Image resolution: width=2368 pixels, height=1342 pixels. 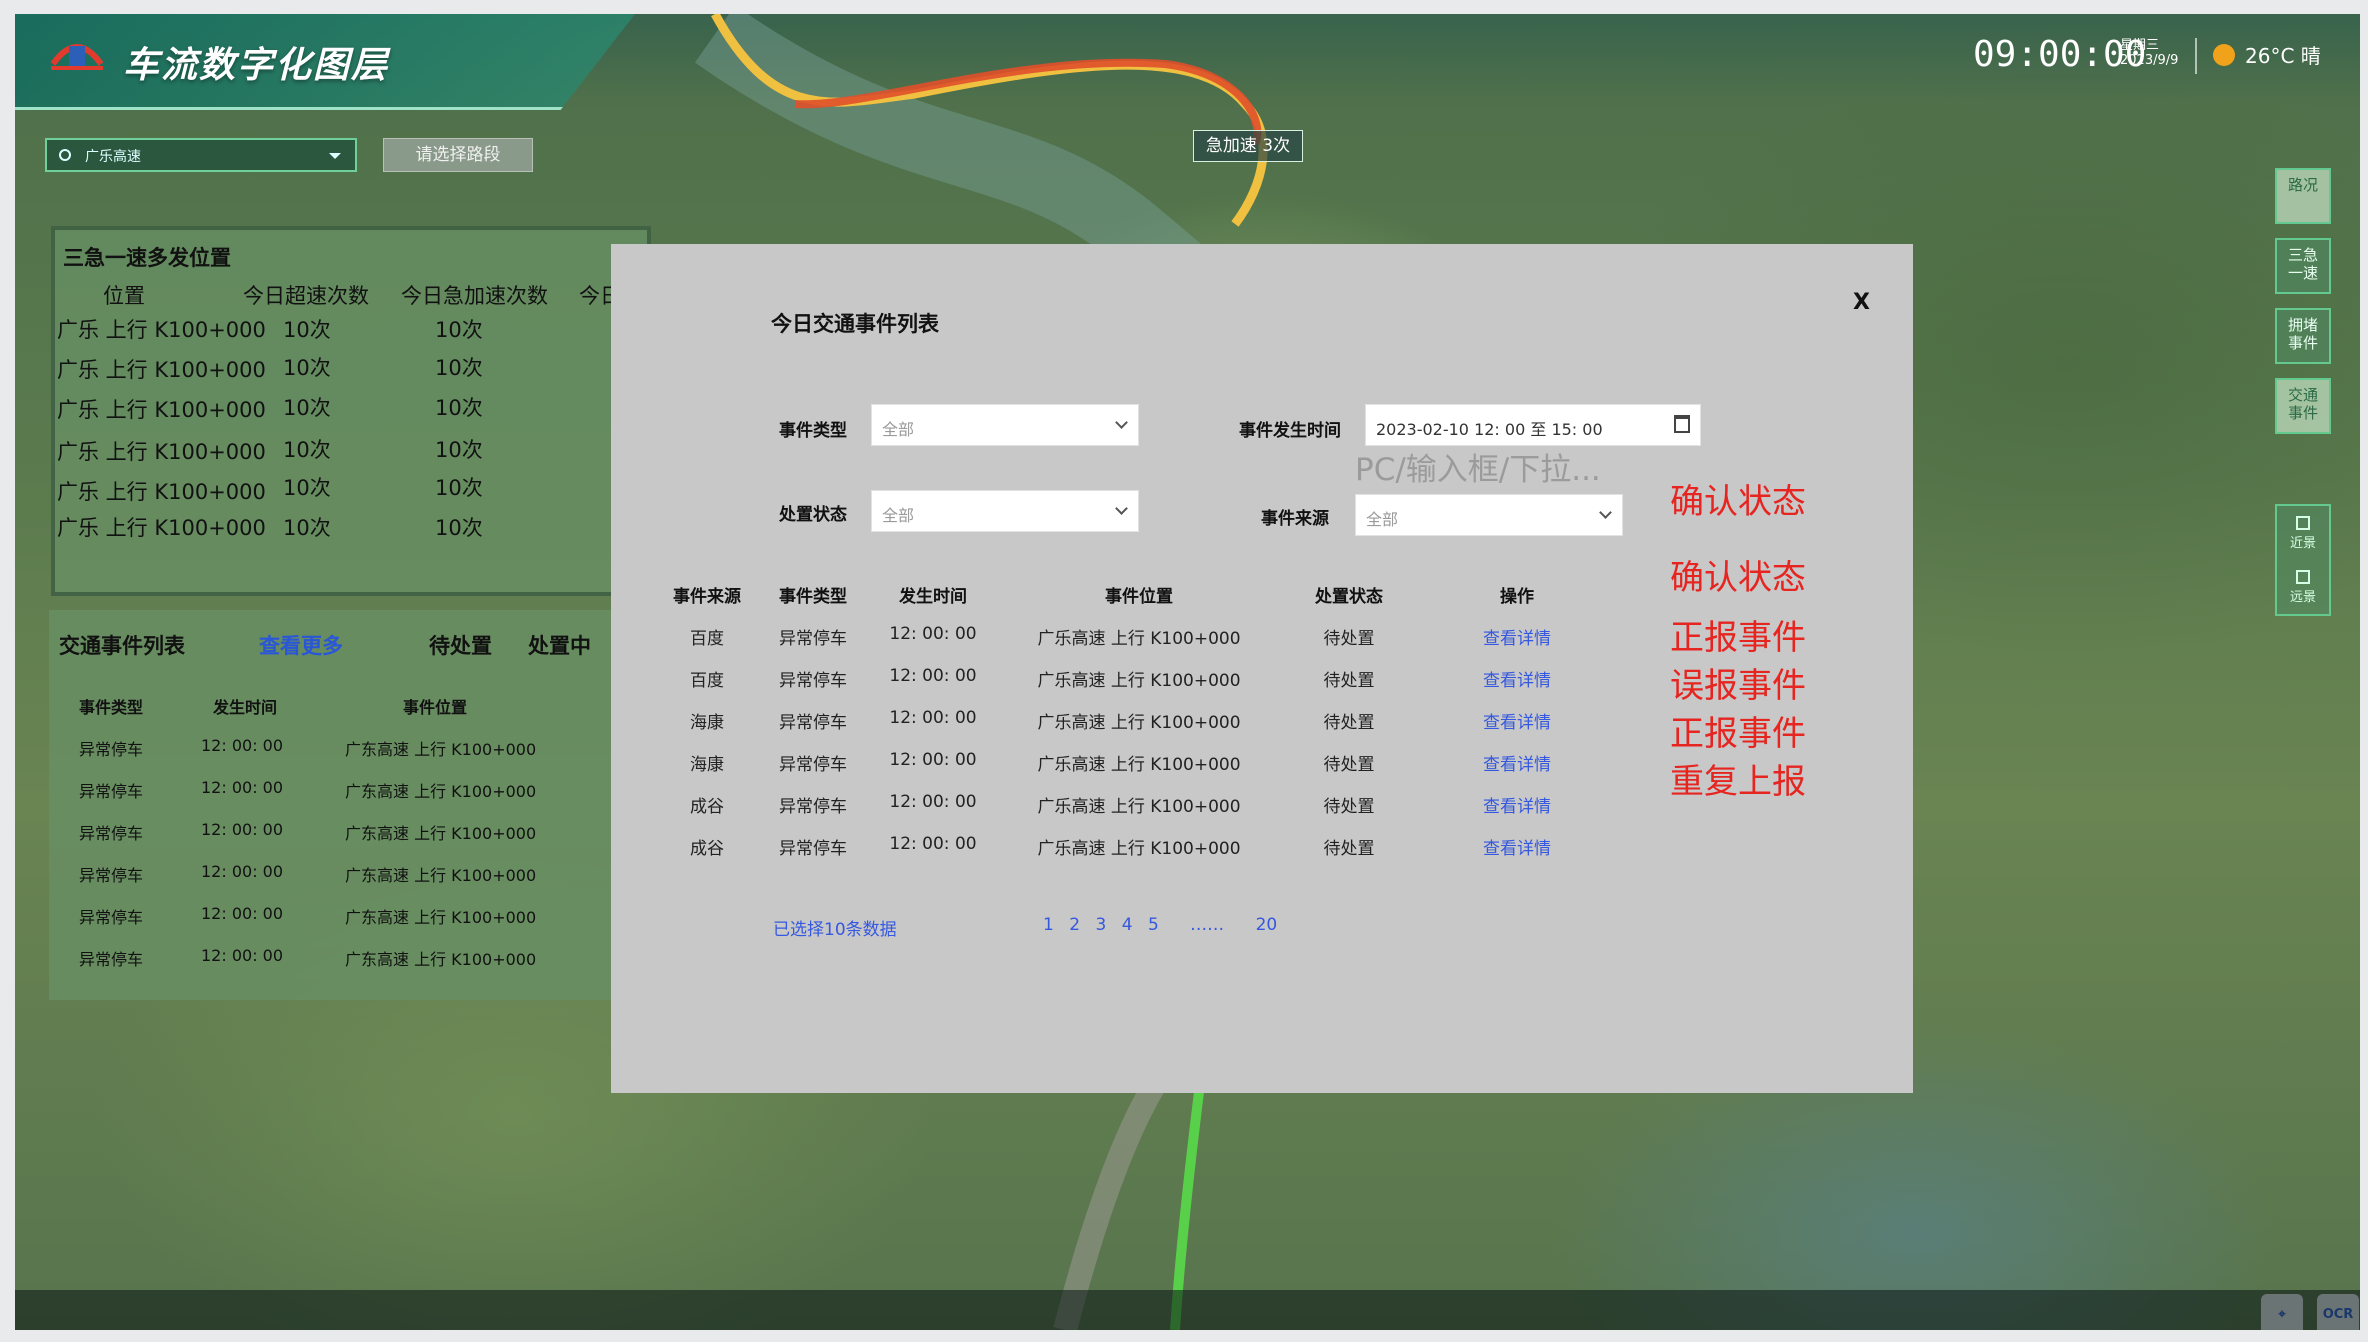 What do you see at coordinates (2303, 196) in the screenshot?
I see `rail-road-status: 路况` at bounding box center [2303, 196].